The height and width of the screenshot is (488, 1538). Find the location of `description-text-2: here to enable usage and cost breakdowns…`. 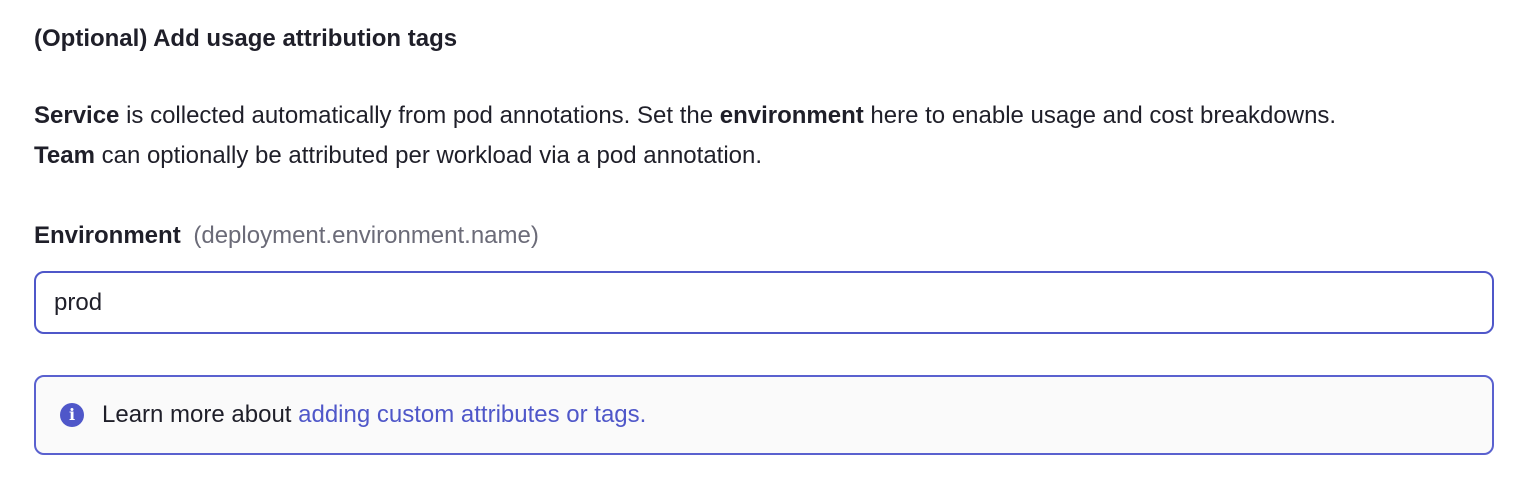

description-text-2: here to enable usage and cost breakdowns… is located at coordinates (1100, 115).